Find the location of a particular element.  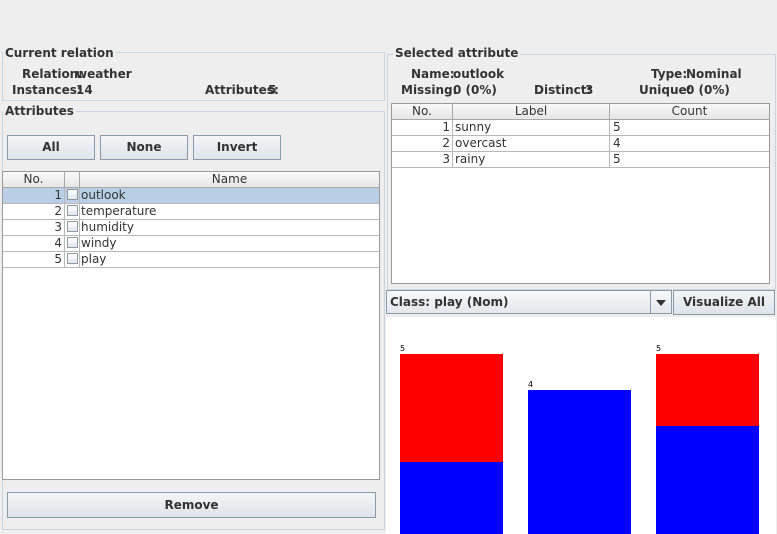

label-row-rainy: 3 rainy 5 is located at coordinates (580, 160).